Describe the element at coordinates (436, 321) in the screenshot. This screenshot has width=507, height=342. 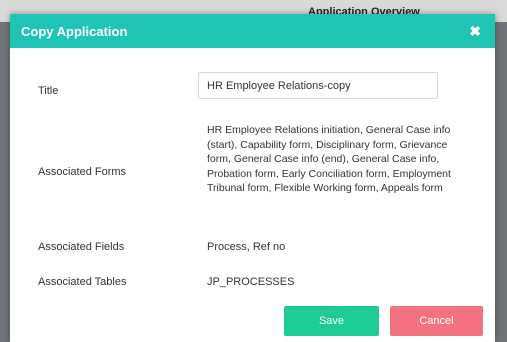
I see `cancel-button: Cancel` at that location.